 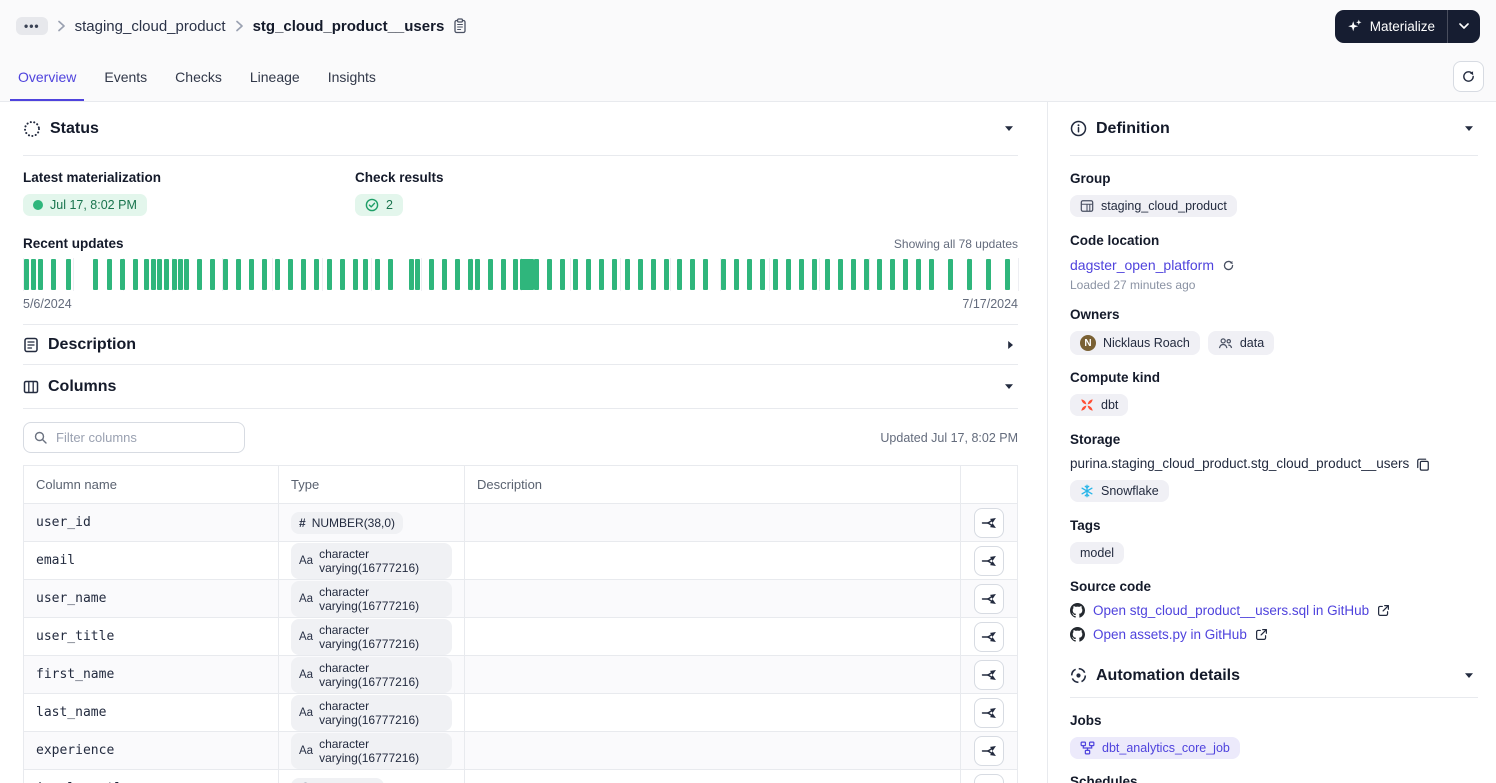 I want to click on filter-columns-input, so click(x=144, y=437).